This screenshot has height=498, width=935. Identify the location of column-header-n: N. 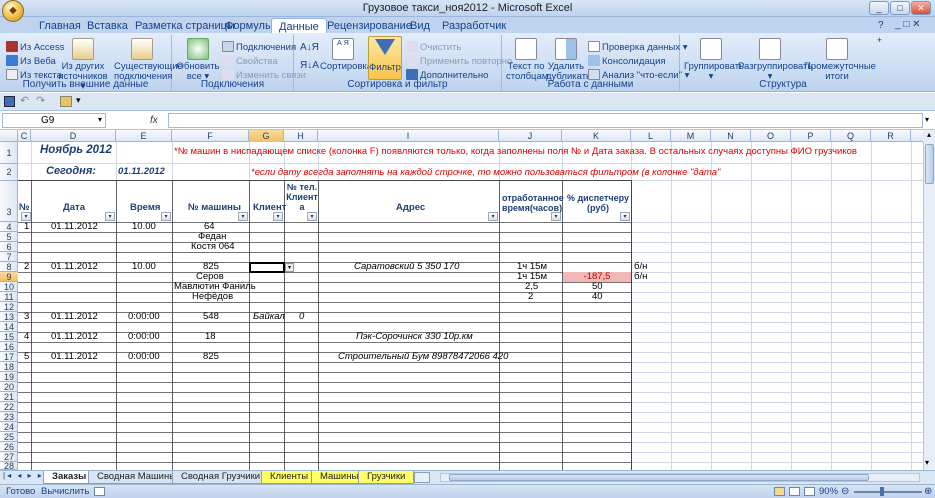
(731, 136).